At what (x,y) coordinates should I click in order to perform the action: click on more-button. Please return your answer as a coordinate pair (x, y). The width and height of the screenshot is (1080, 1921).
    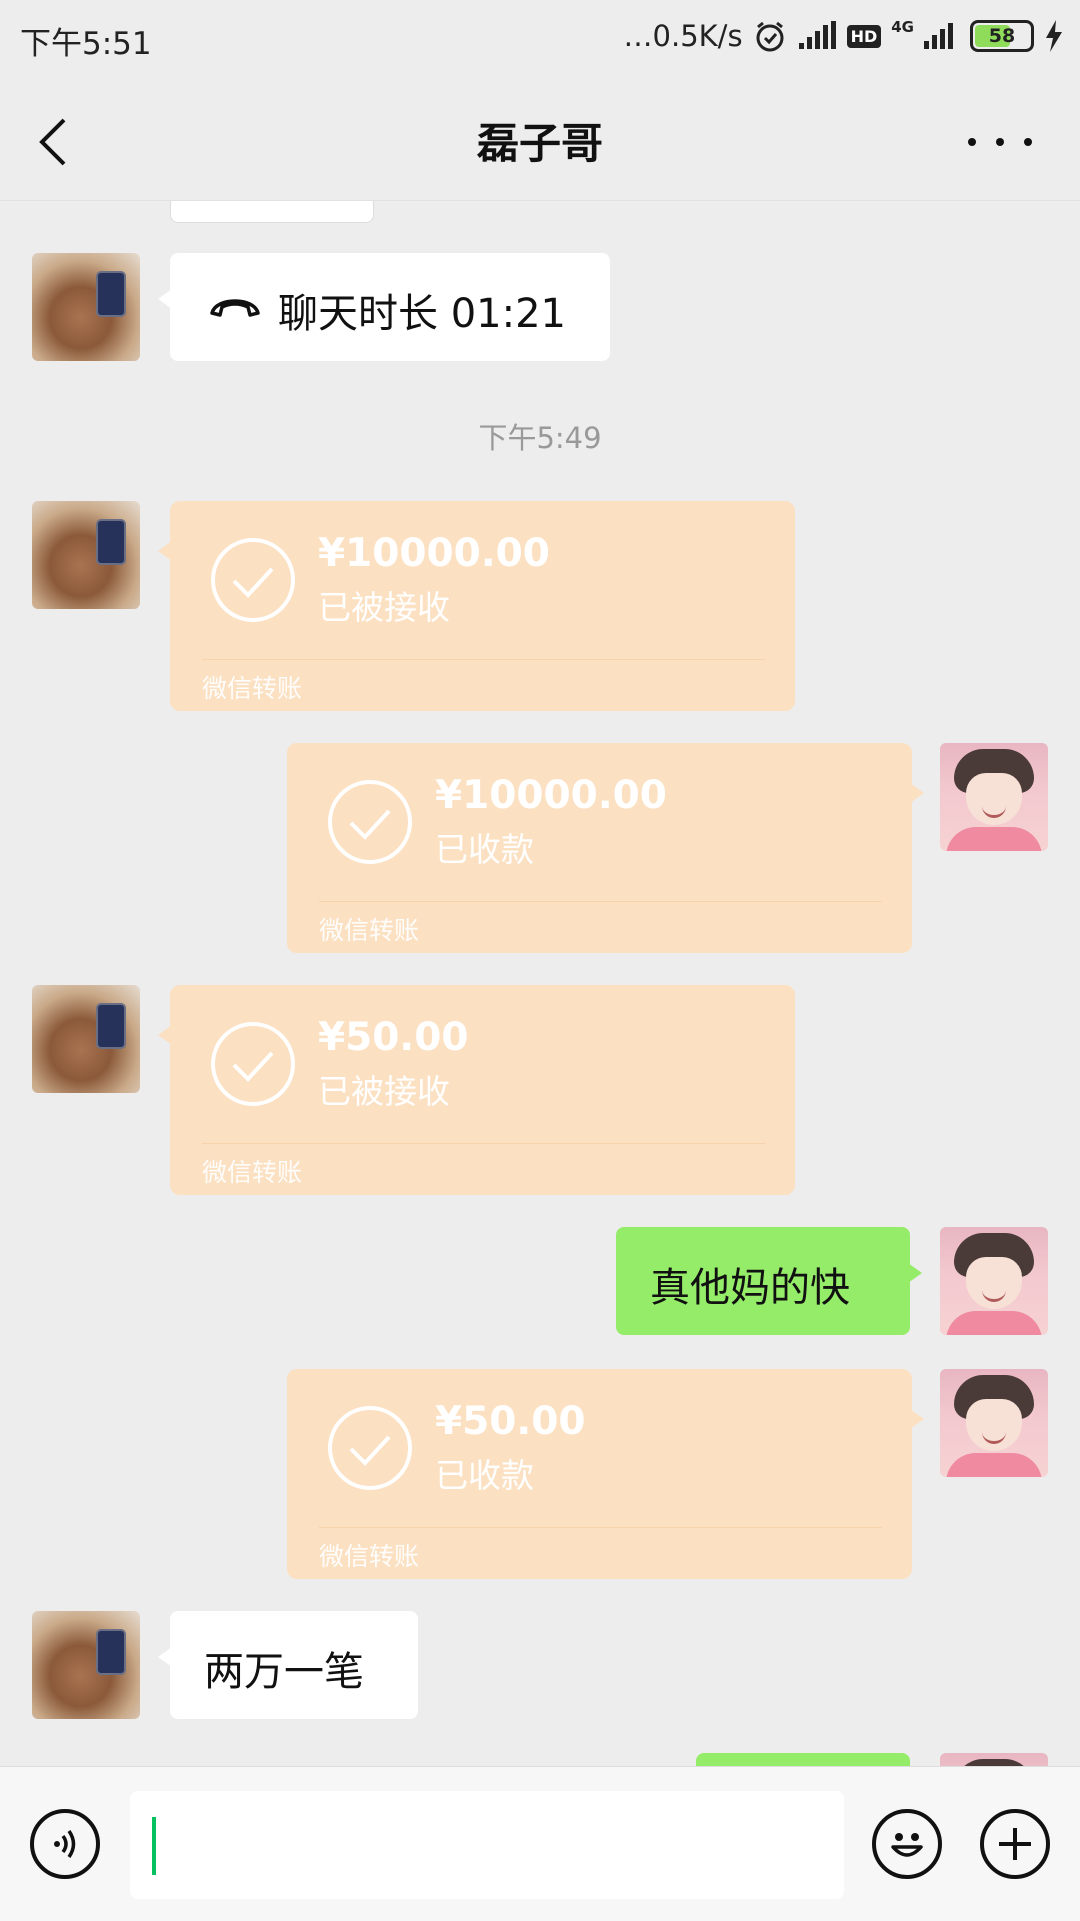
    Looking at the image, I should click on (1000, 142).